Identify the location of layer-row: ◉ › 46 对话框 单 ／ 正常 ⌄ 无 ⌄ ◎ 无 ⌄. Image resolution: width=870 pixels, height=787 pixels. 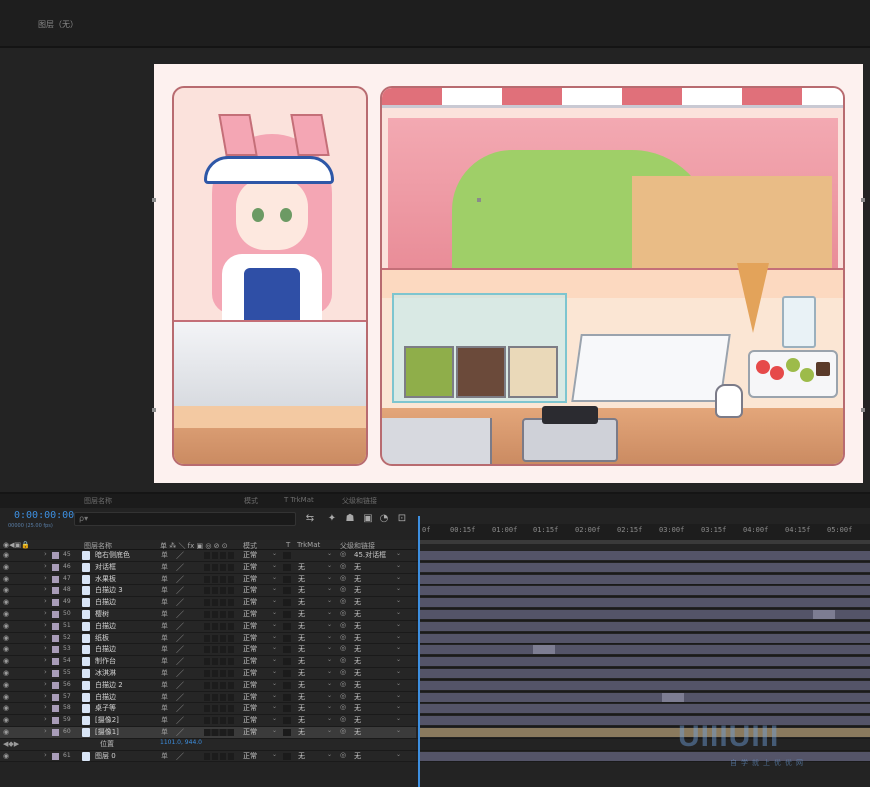
(435, 567).